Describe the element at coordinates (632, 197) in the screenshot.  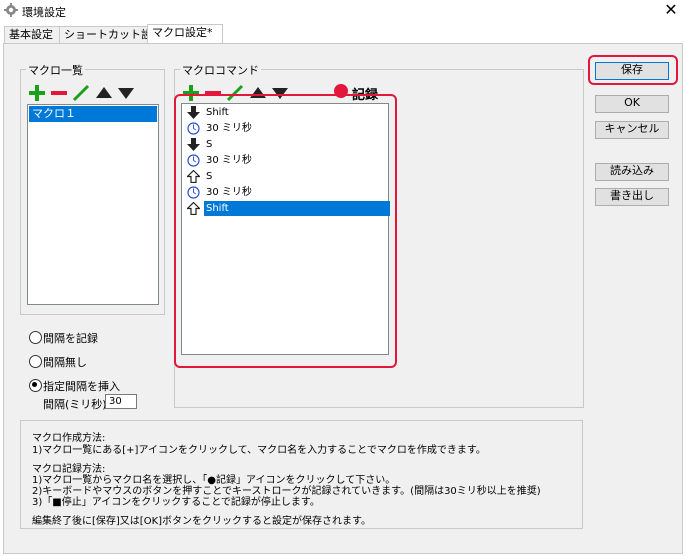
I see `export-button: 書き出し` at that location.